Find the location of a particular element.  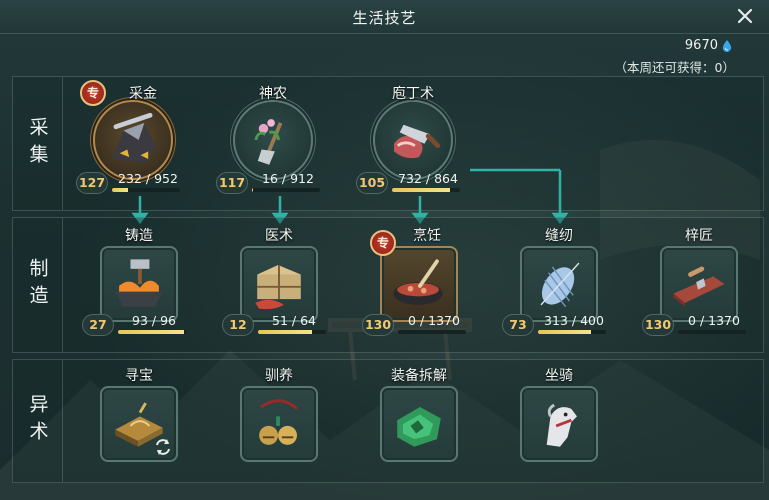

skill-treasure-hunt: 寻宝 is located at coordinates (139, 423).